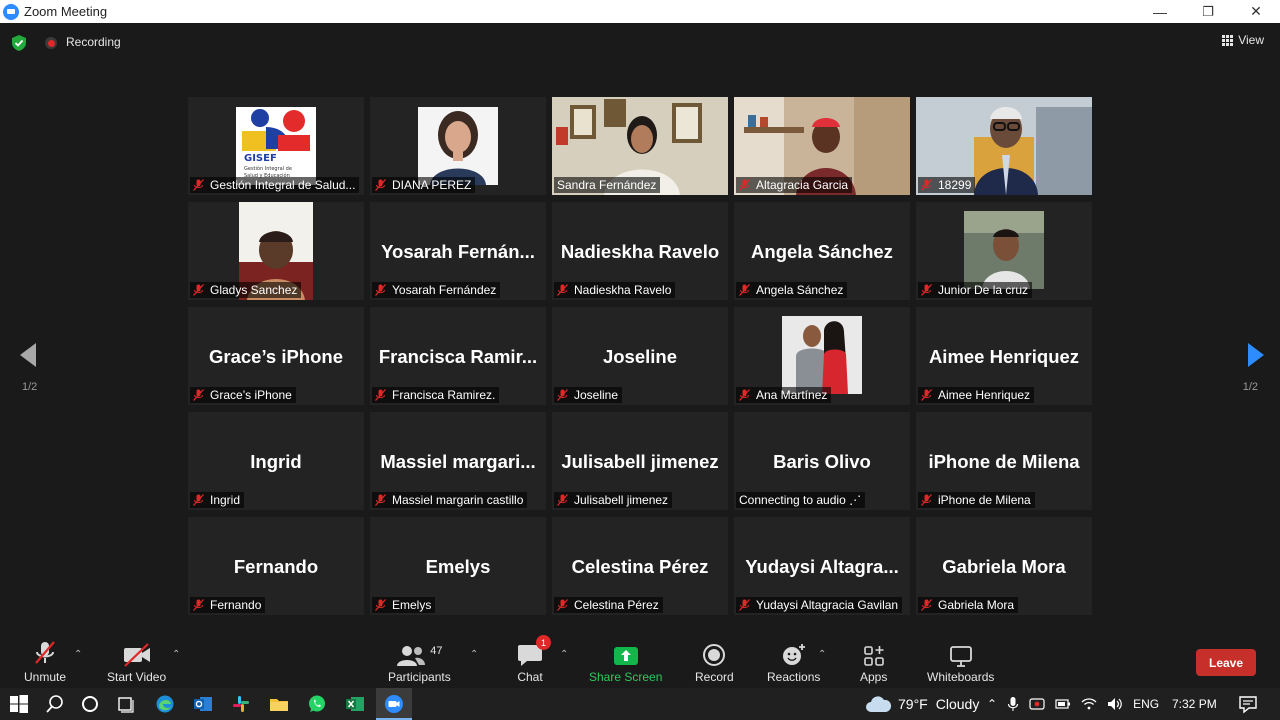  Describe the element at coordinates (640, 356) in the screenshot. I see `participant-tile: Joseline Joseline` at that location.